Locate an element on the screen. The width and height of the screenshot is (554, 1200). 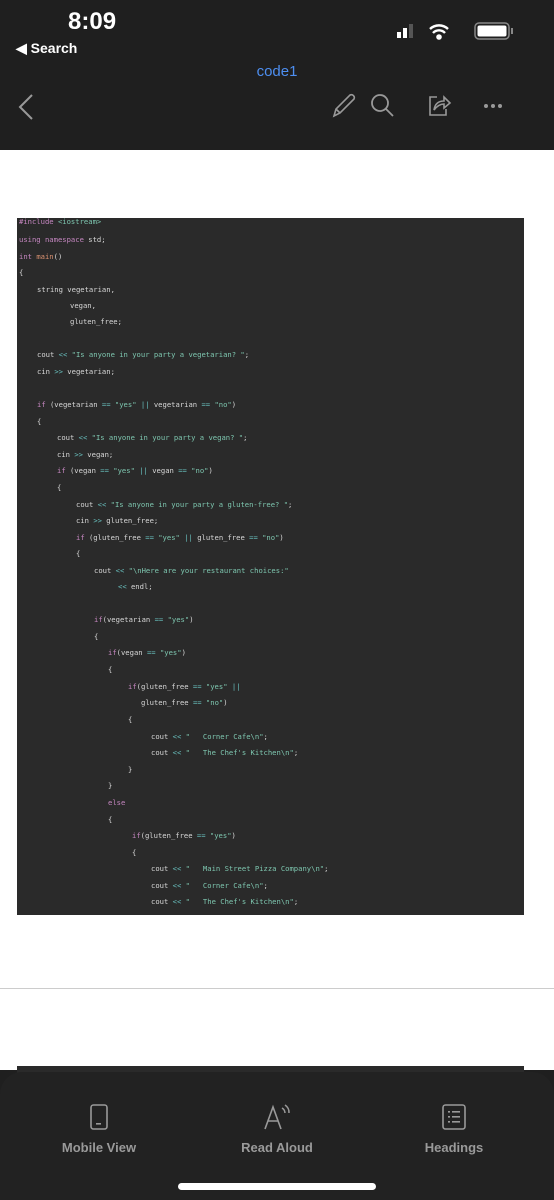
read-aloud-button: Read Aloud is located at coordinates (277, 1129).